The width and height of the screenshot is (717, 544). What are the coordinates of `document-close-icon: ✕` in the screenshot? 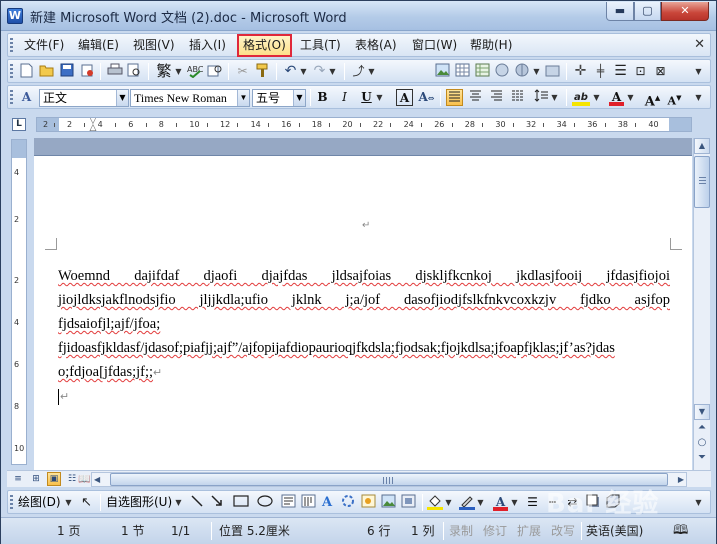 It's located at (699, 45).